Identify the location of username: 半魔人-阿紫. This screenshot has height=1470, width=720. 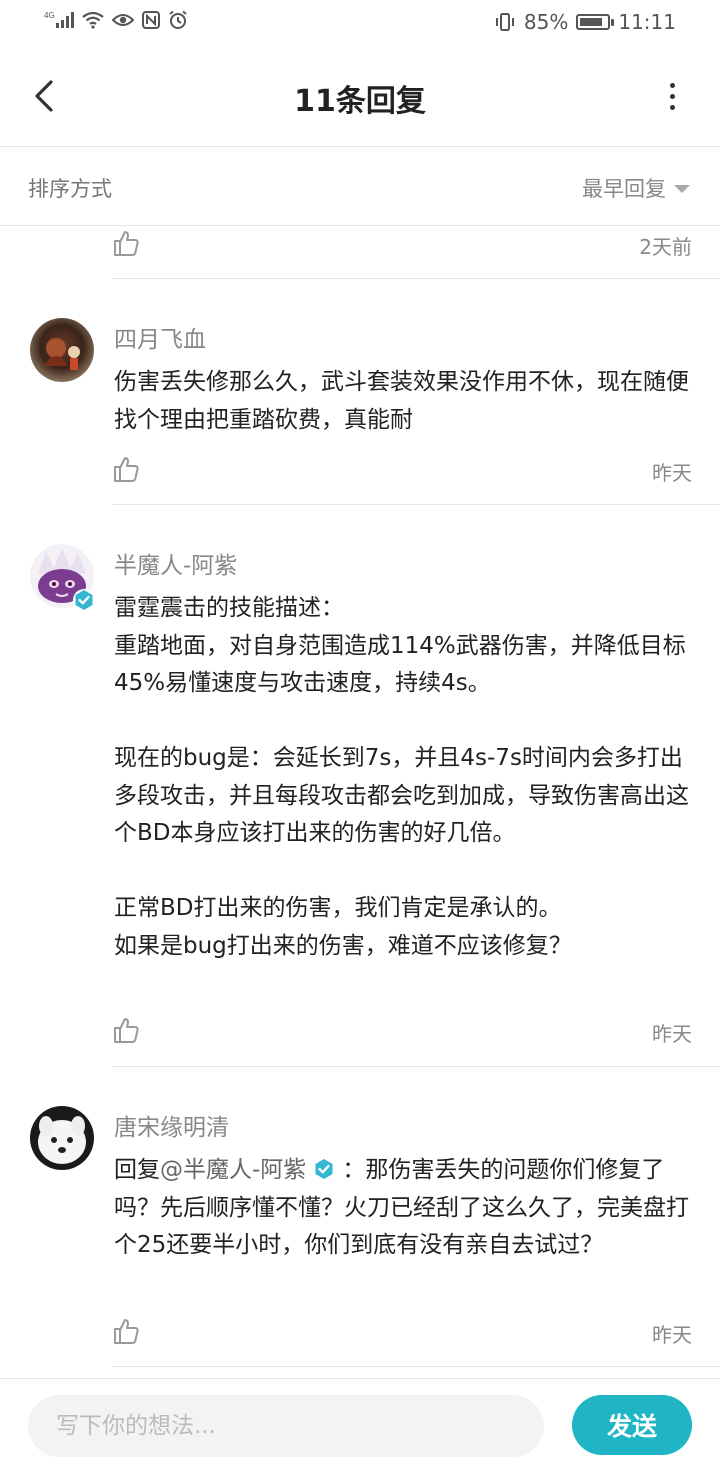
(175, 563).